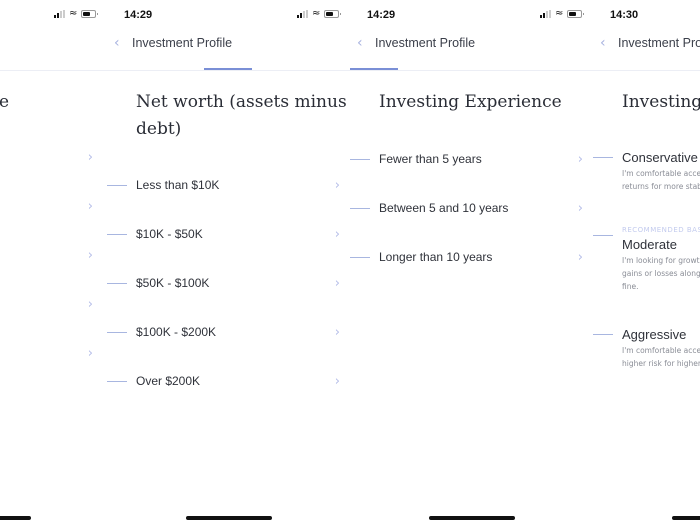 The width and height of the screenshot is (700, 525). I want to click on option-row: Longer than 10 years ›, so click(466, 257).